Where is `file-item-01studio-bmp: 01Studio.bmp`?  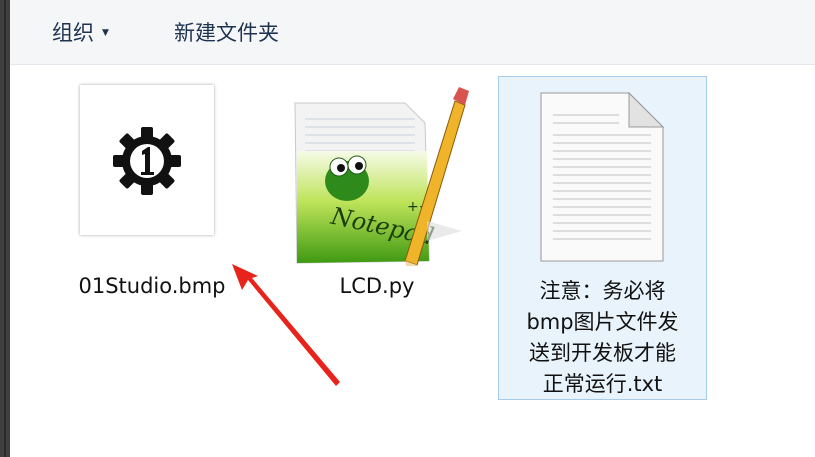
file-item-01studio-bmp: 01Studio.bmp is located at coordinates (152, 196).